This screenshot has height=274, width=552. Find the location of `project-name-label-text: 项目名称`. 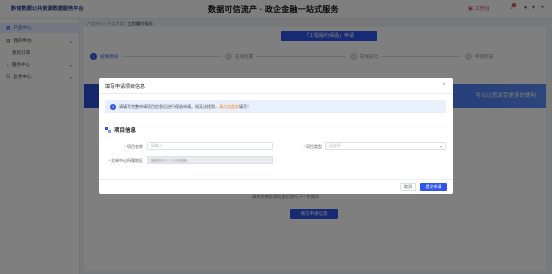

project-name-label-text: 项目名称 is located at coordinates (135, 146).